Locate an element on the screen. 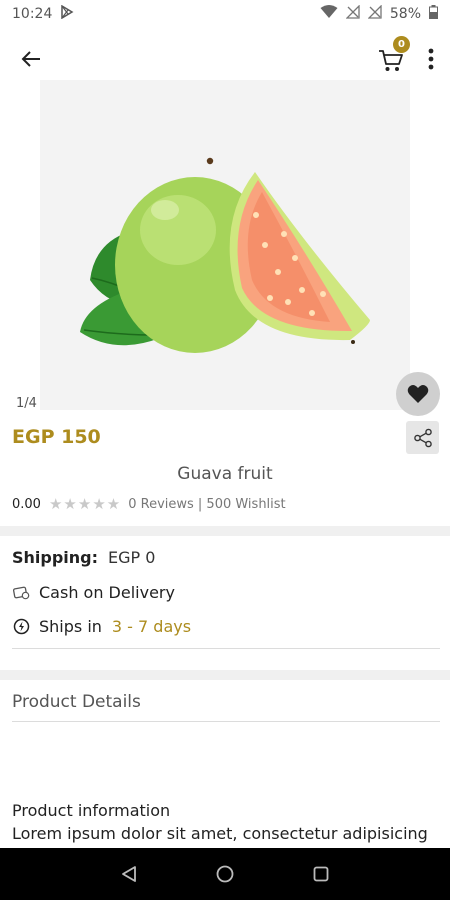 Image resolution: width=450 pixels, height=900 pixels. product-price: EGP 150 is located at coordinates (56, 437).